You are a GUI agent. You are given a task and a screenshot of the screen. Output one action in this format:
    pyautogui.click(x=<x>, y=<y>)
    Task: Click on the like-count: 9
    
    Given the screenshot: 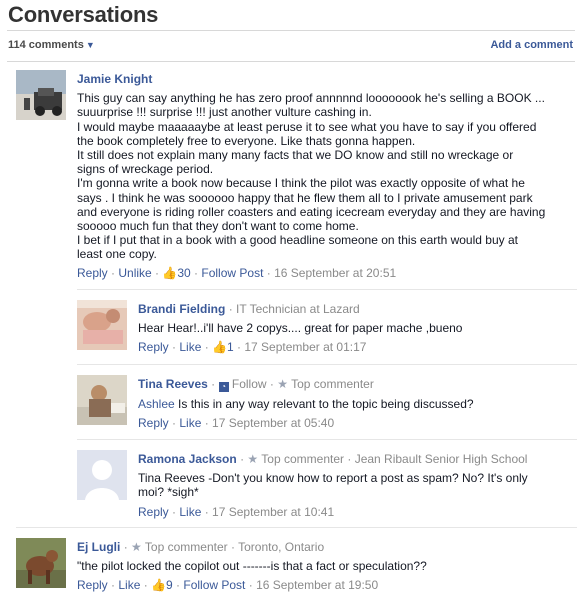 What is the action you would take?
    pyautogui.click(x=169, y=585)
    